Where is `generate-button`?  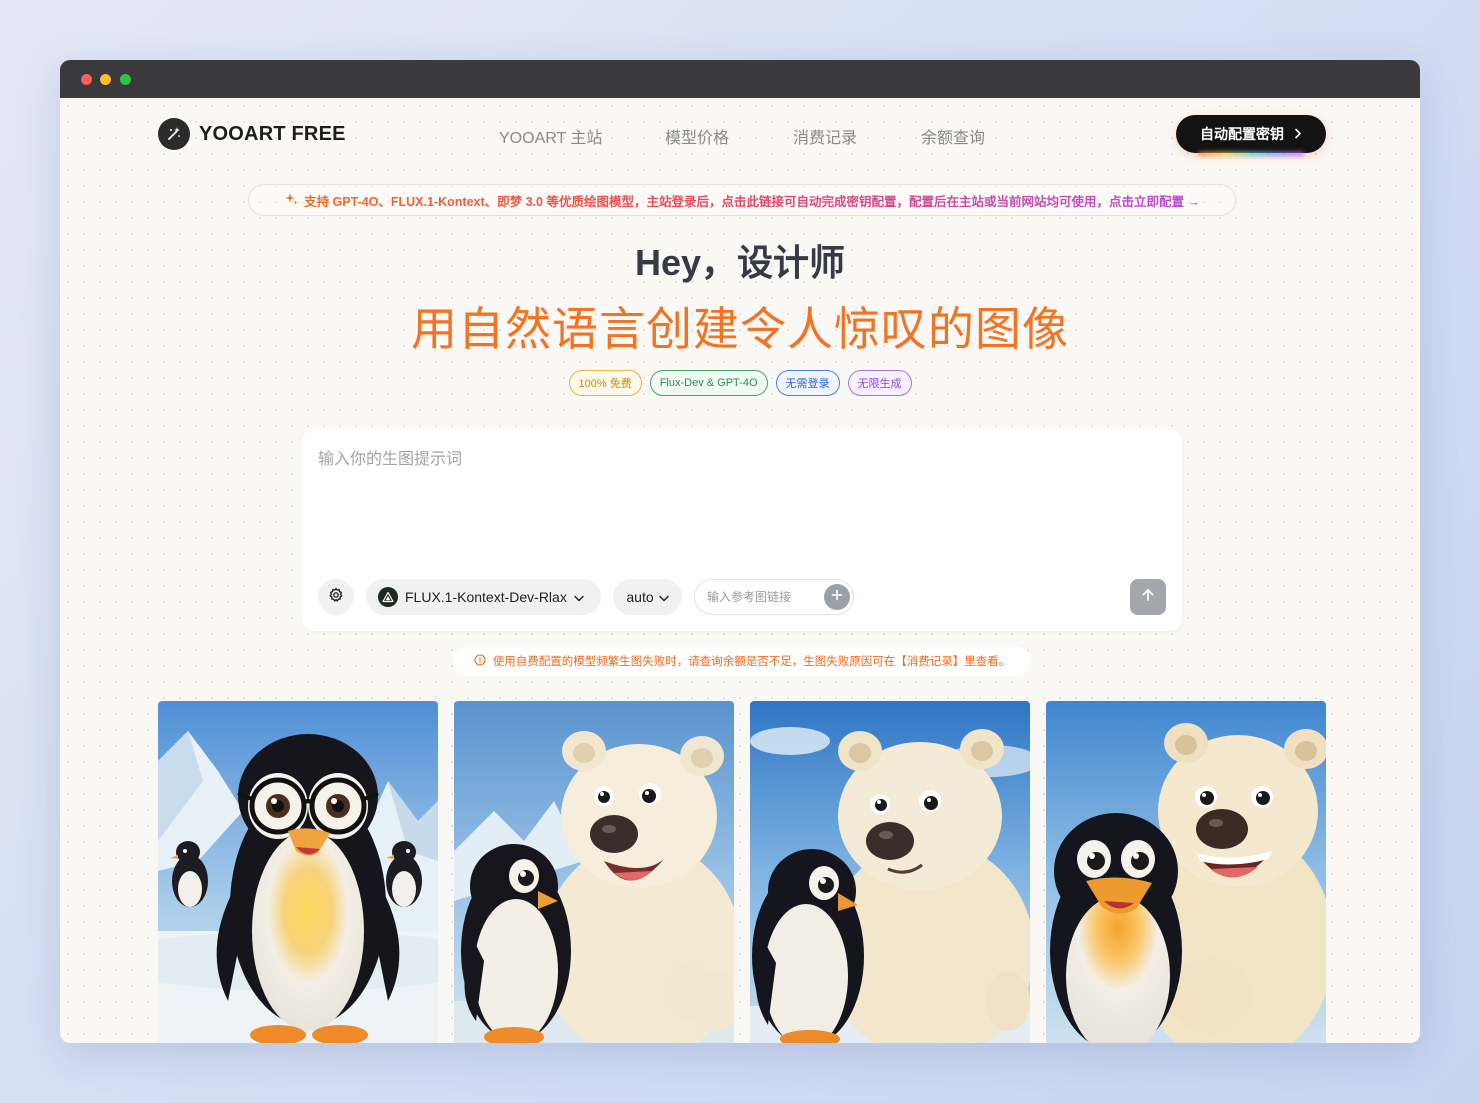 generate-button is located at coordinates (1148, 597).